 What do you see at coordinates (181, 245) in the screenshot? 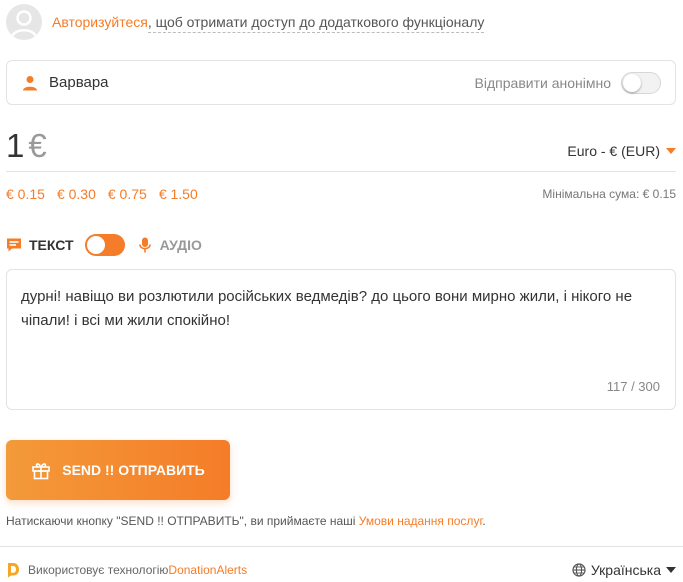
I see `audio-mode-label: АУДІО` at bounding box center [181, 245].